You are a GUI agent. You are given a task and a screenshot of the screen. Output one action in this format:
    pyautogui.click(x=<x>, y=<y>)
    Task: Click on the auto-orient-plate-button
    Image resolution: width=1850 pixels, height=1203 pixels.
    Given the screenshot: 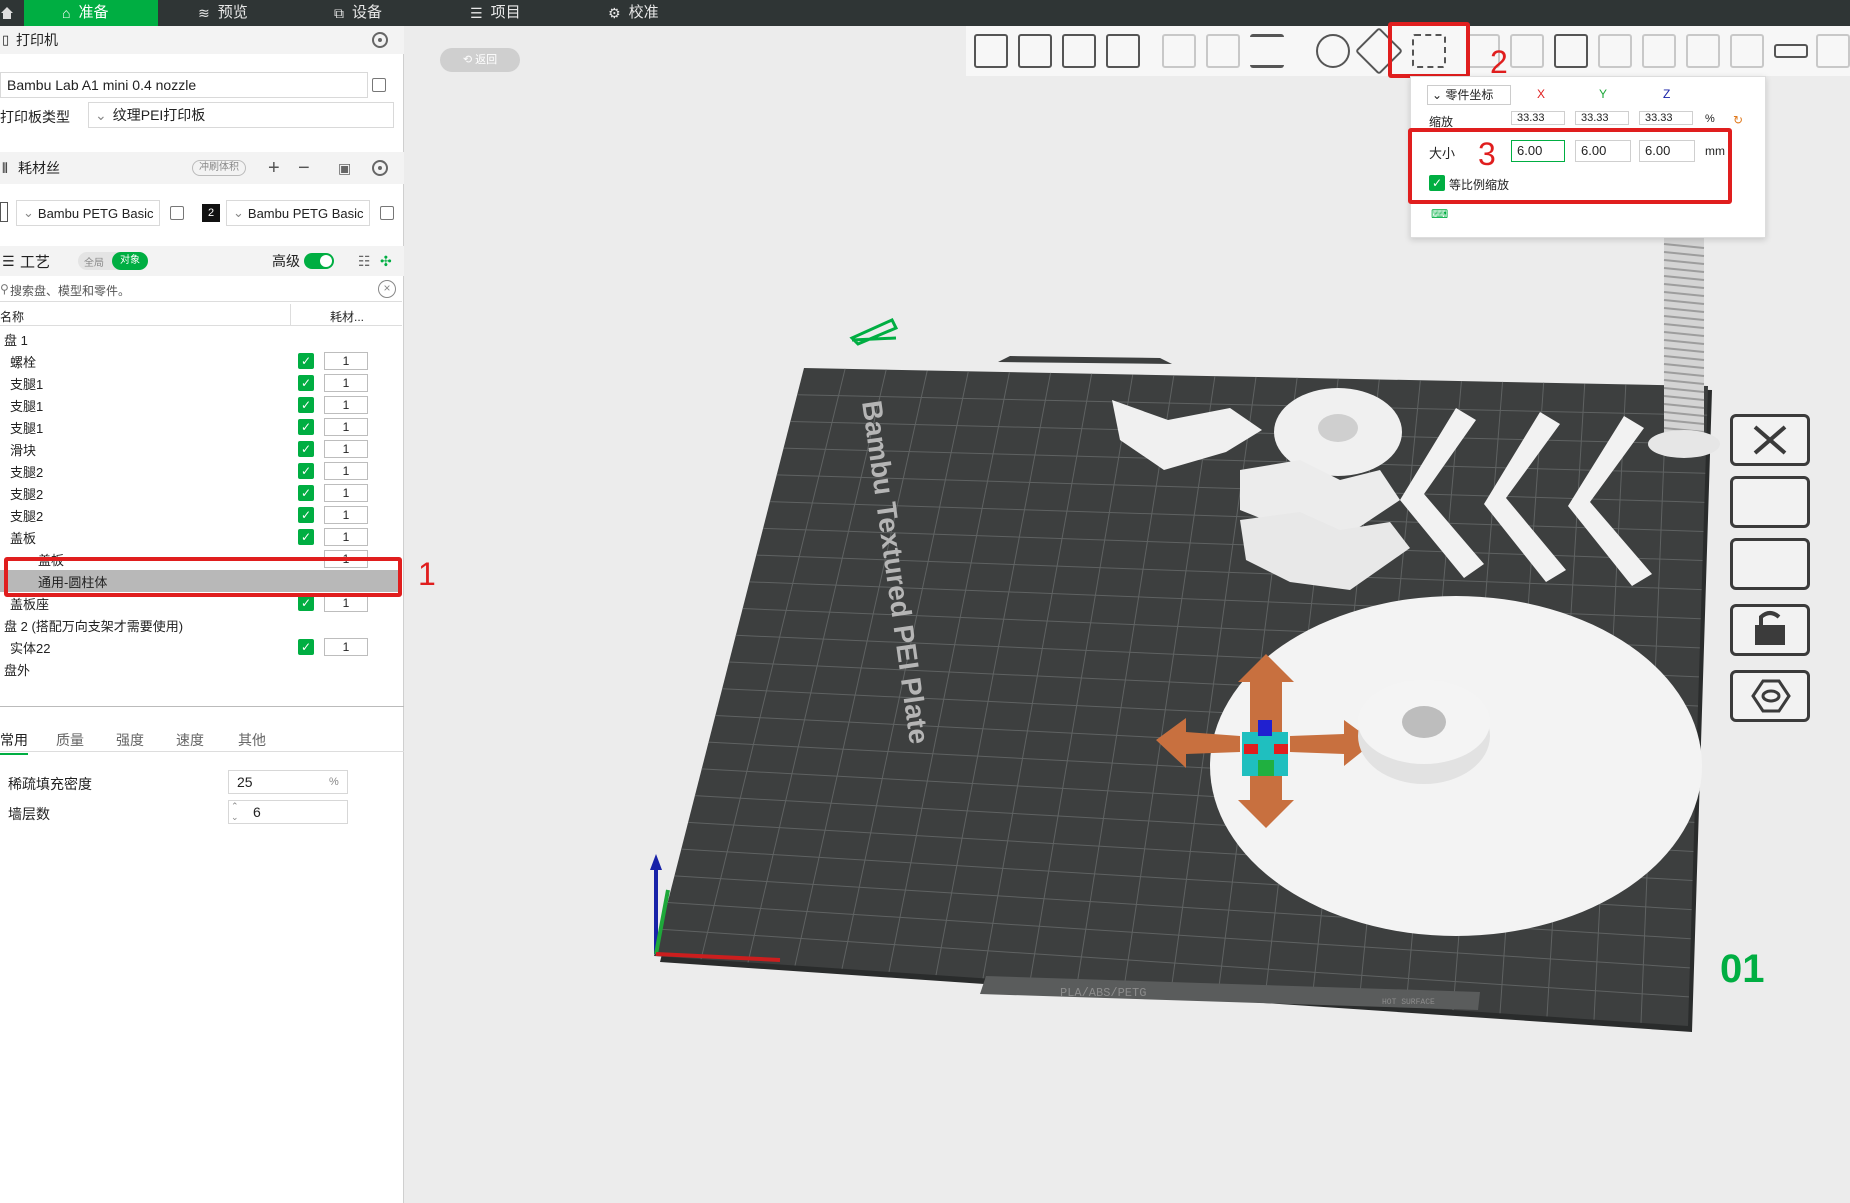 What is the action you would take?
    pyautogui.click(x=1770, y=502)
    